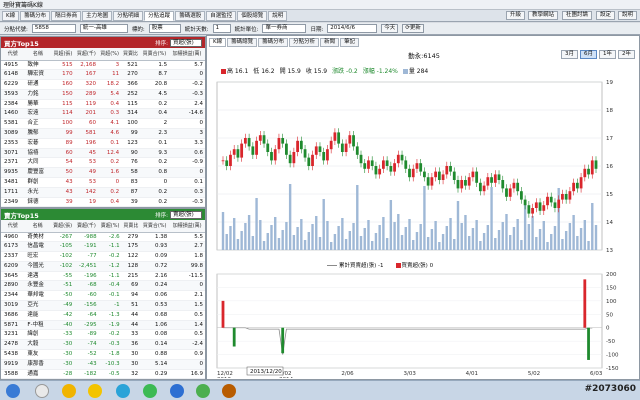 The height and width of the screenshot is (400, 640). Describe the element at coordinates (62, 226) in the screenshot. I see `sell-col-2: 賣超(張)` at that location.